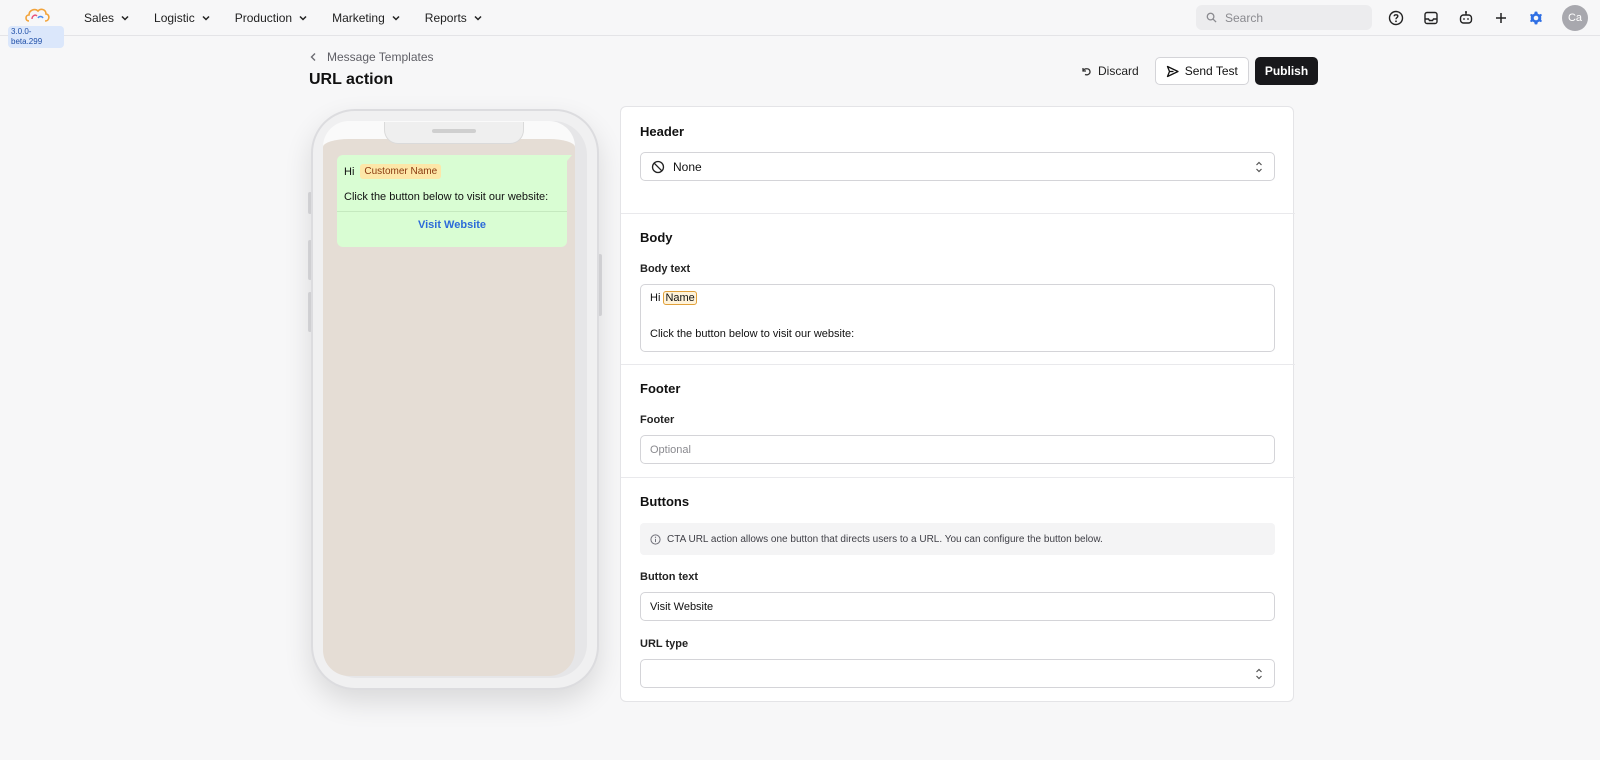  What do you see at coordinates (1172, 71) in the screenshot?
I see `send-icon` at bounding box center [1172, 71].